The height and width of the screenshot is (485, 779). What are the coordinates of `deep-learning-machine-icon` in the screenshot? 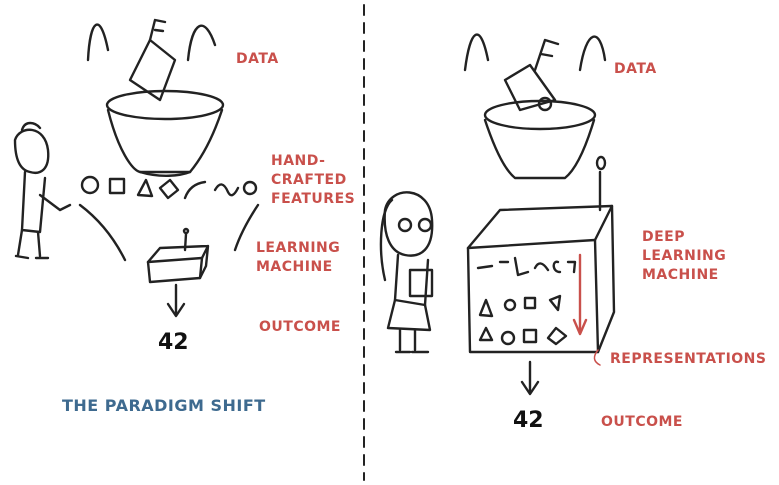 It's located at (541, 260).